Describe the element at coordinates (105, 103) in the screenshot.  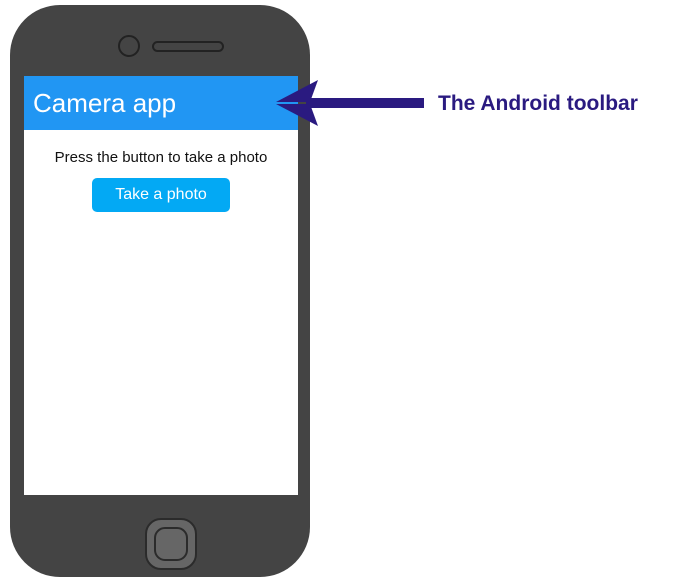
I see `toolbar-title: Camera app` at that location.